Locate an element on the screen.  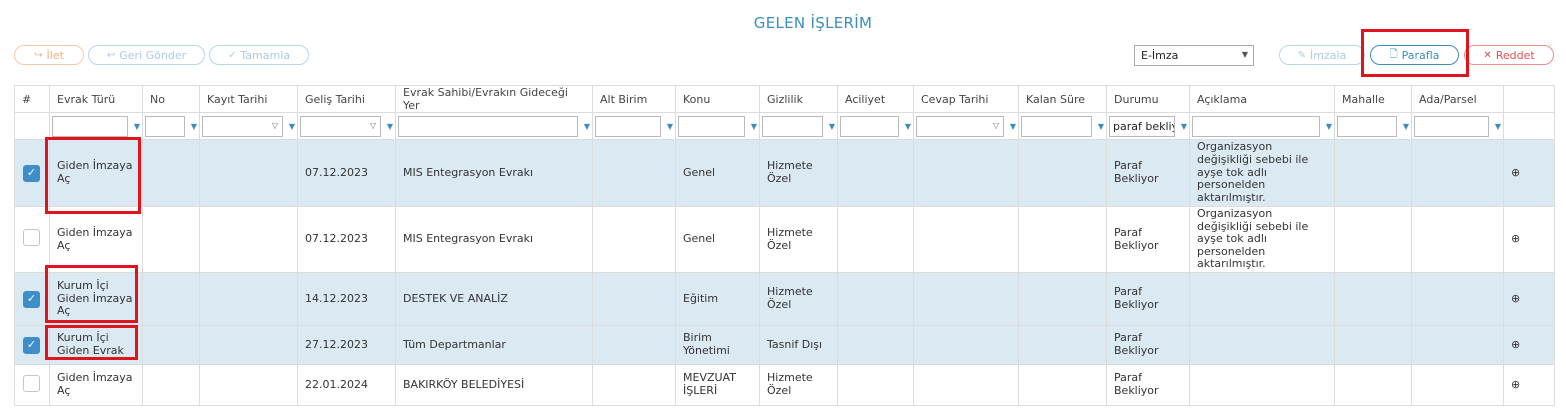
filter-input-aciklama is located at coordinates (1256, 126).